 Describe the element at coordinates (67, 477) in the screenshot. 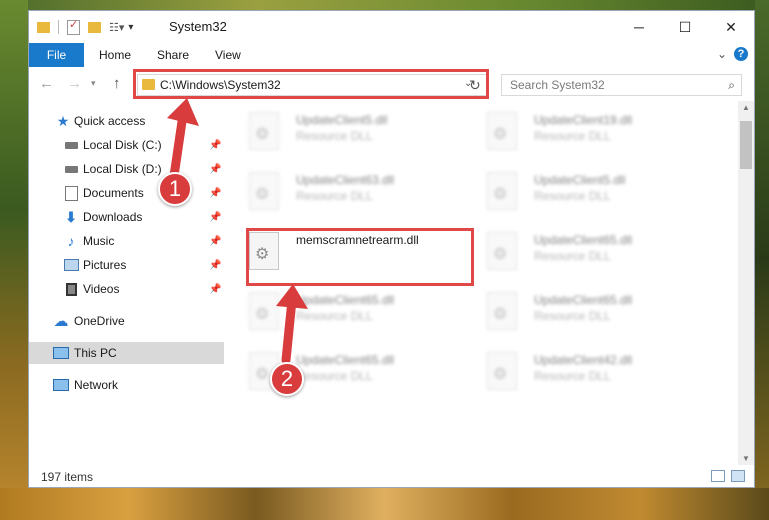

I see `item-count: 197 items` at that location.